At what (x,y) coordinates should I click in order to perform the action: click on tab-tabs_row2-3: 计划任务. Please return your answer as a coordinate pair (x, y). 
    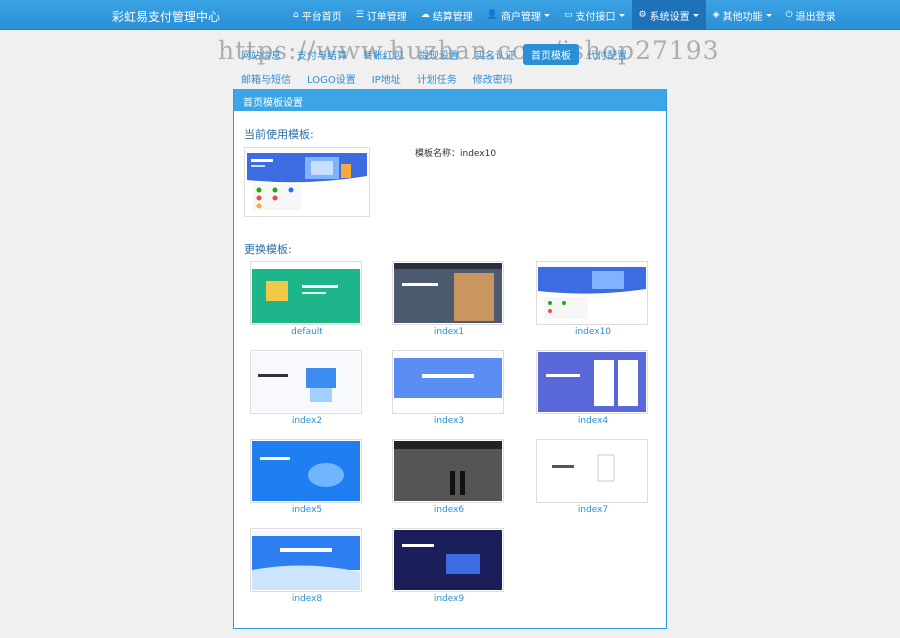
    Looking at the image, I should click on (437, 78).